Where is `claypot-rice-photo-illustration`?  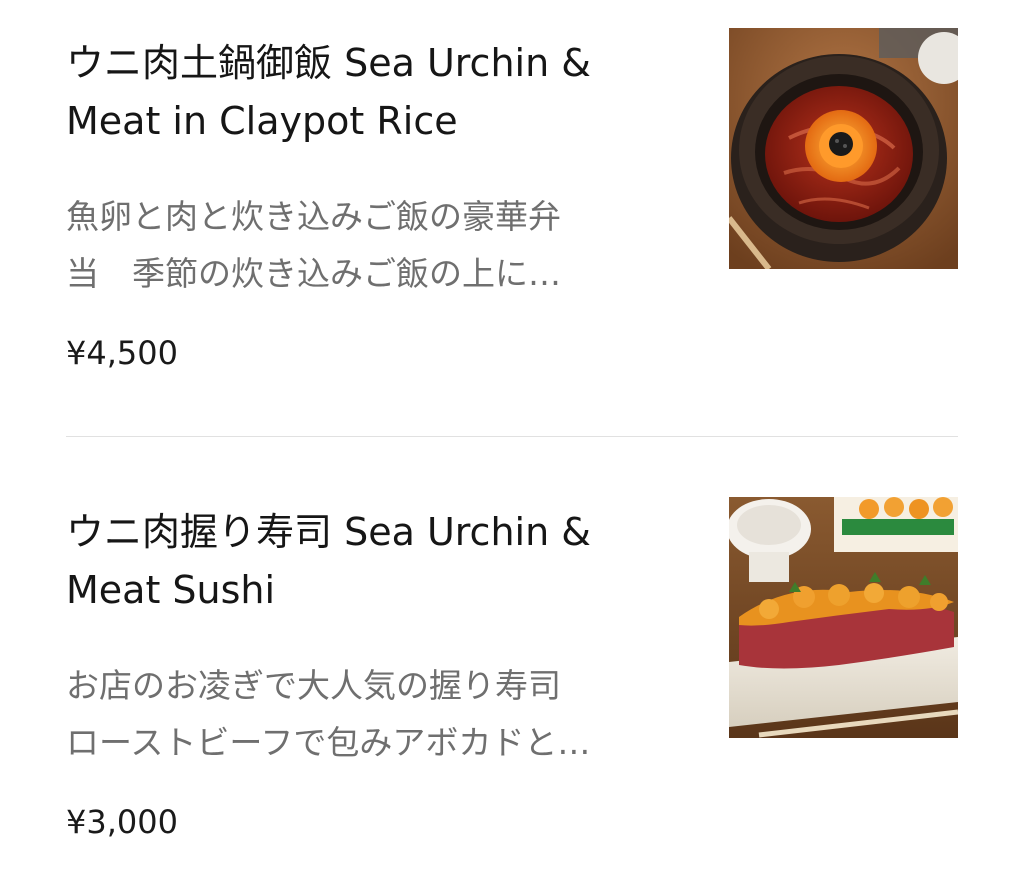 claypot-rice-photo-illustration is located at coordinates (843, 148).